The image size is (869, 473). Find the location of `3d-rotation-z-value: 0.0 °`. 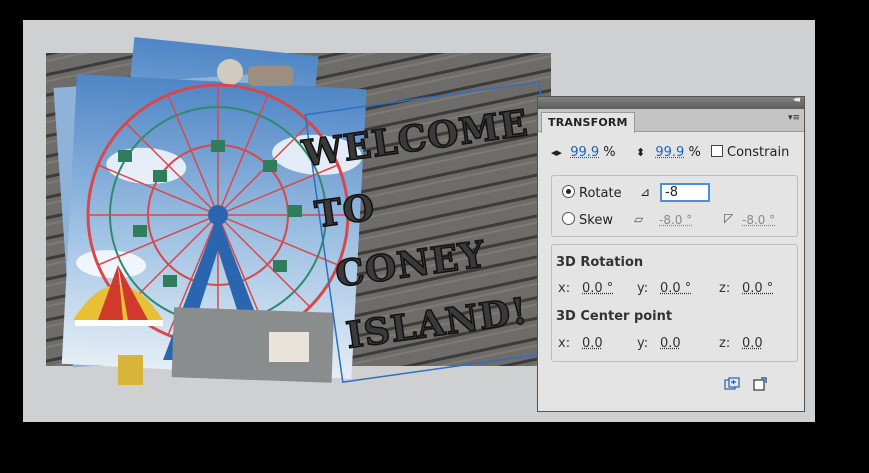

3d-rotation-z-value: 0.0 ° is located at coordinates (757, 288).